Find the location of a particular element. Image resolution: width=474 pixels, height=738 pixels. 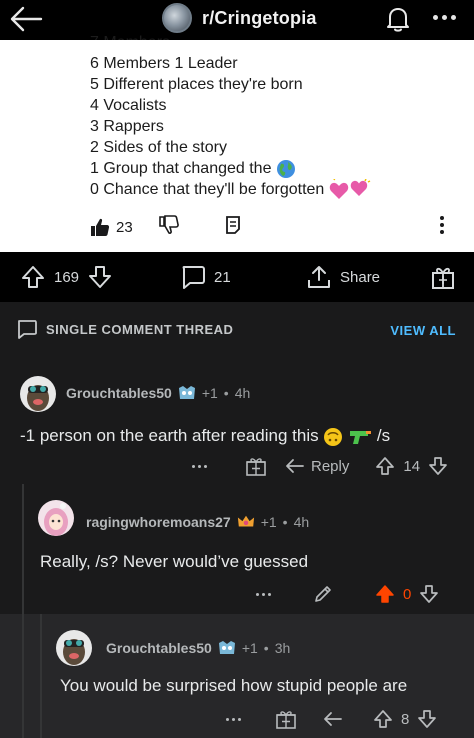

subreddit-name: r/Cringetopia is located at coordinates (259, 17).